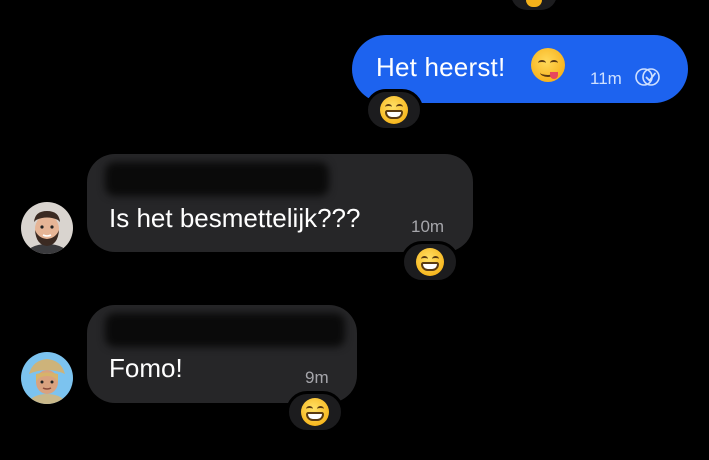 The height and width of the screenshot is (460, 709). Describe the element at coordinates (548, 65) in the screenshot. I see `yum-face-icon` at that location.